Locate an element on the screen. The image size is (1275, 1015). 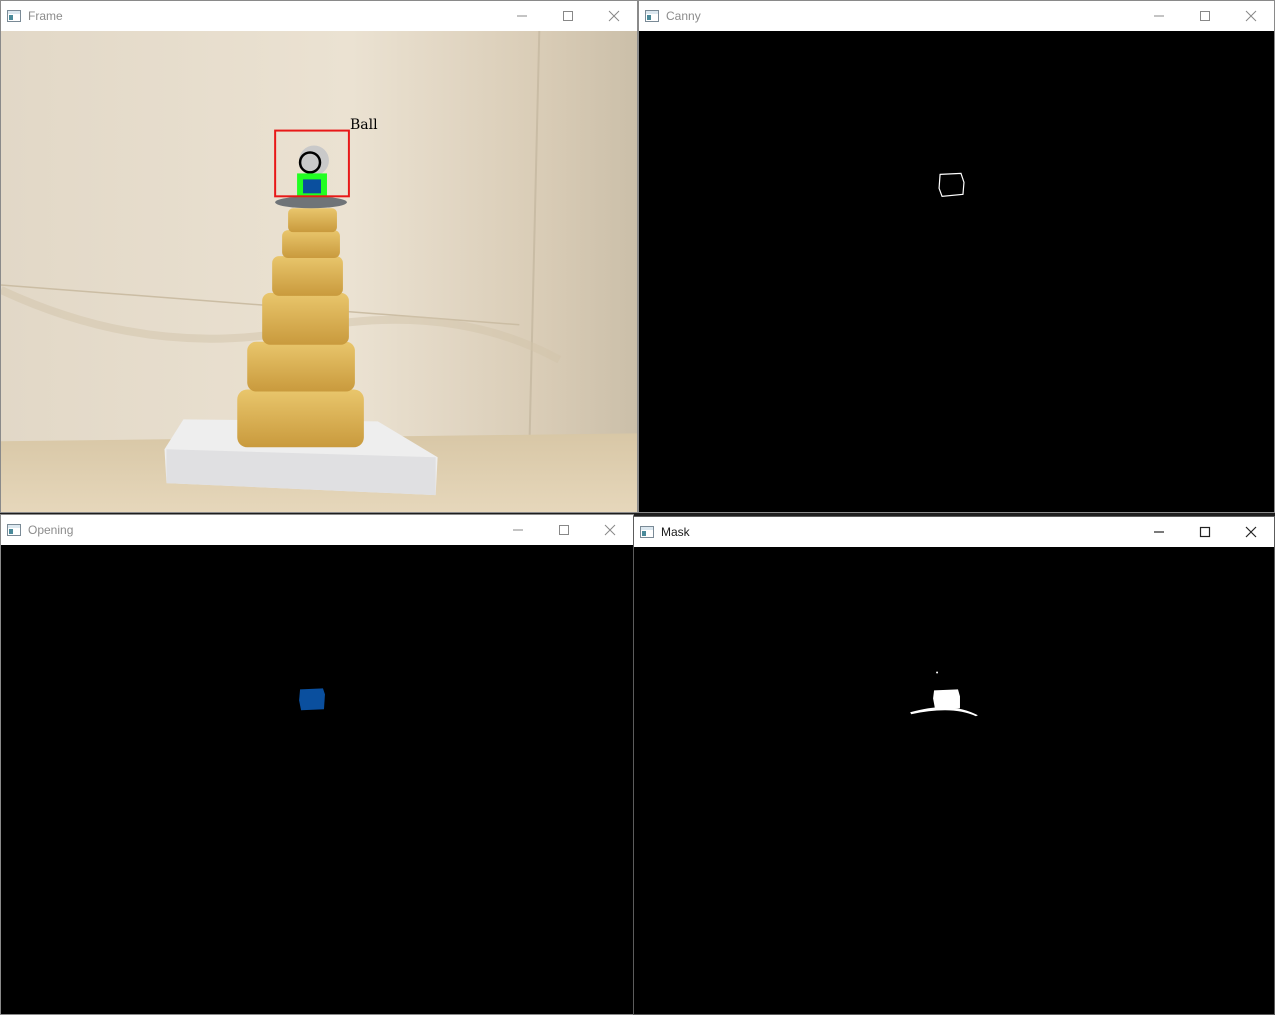
opening-minimize-button is located at coordinates (518, 530).